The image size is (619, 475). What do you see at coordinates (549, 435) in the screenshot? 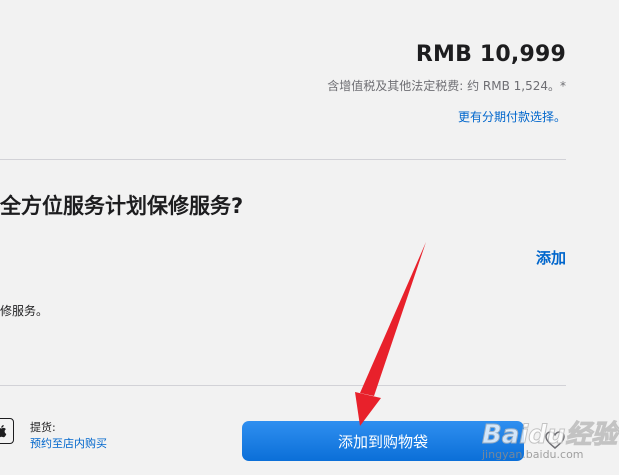
I see `watermark-brand: Baidu经验` at bounding box center [549, 435].